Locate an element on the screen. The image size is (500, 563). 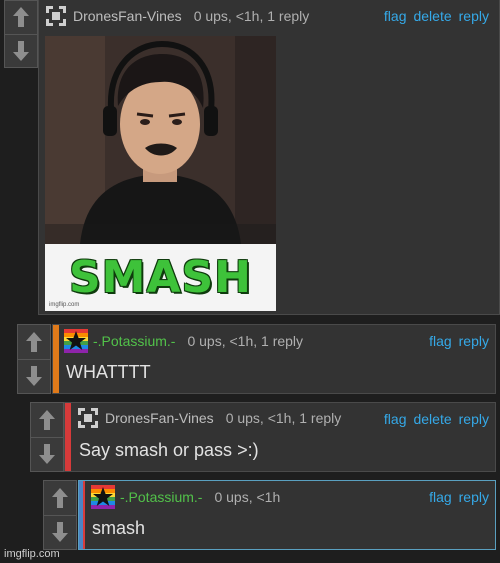
comment-meta: 0 ups, <1h is located at coordinates (247, 497).